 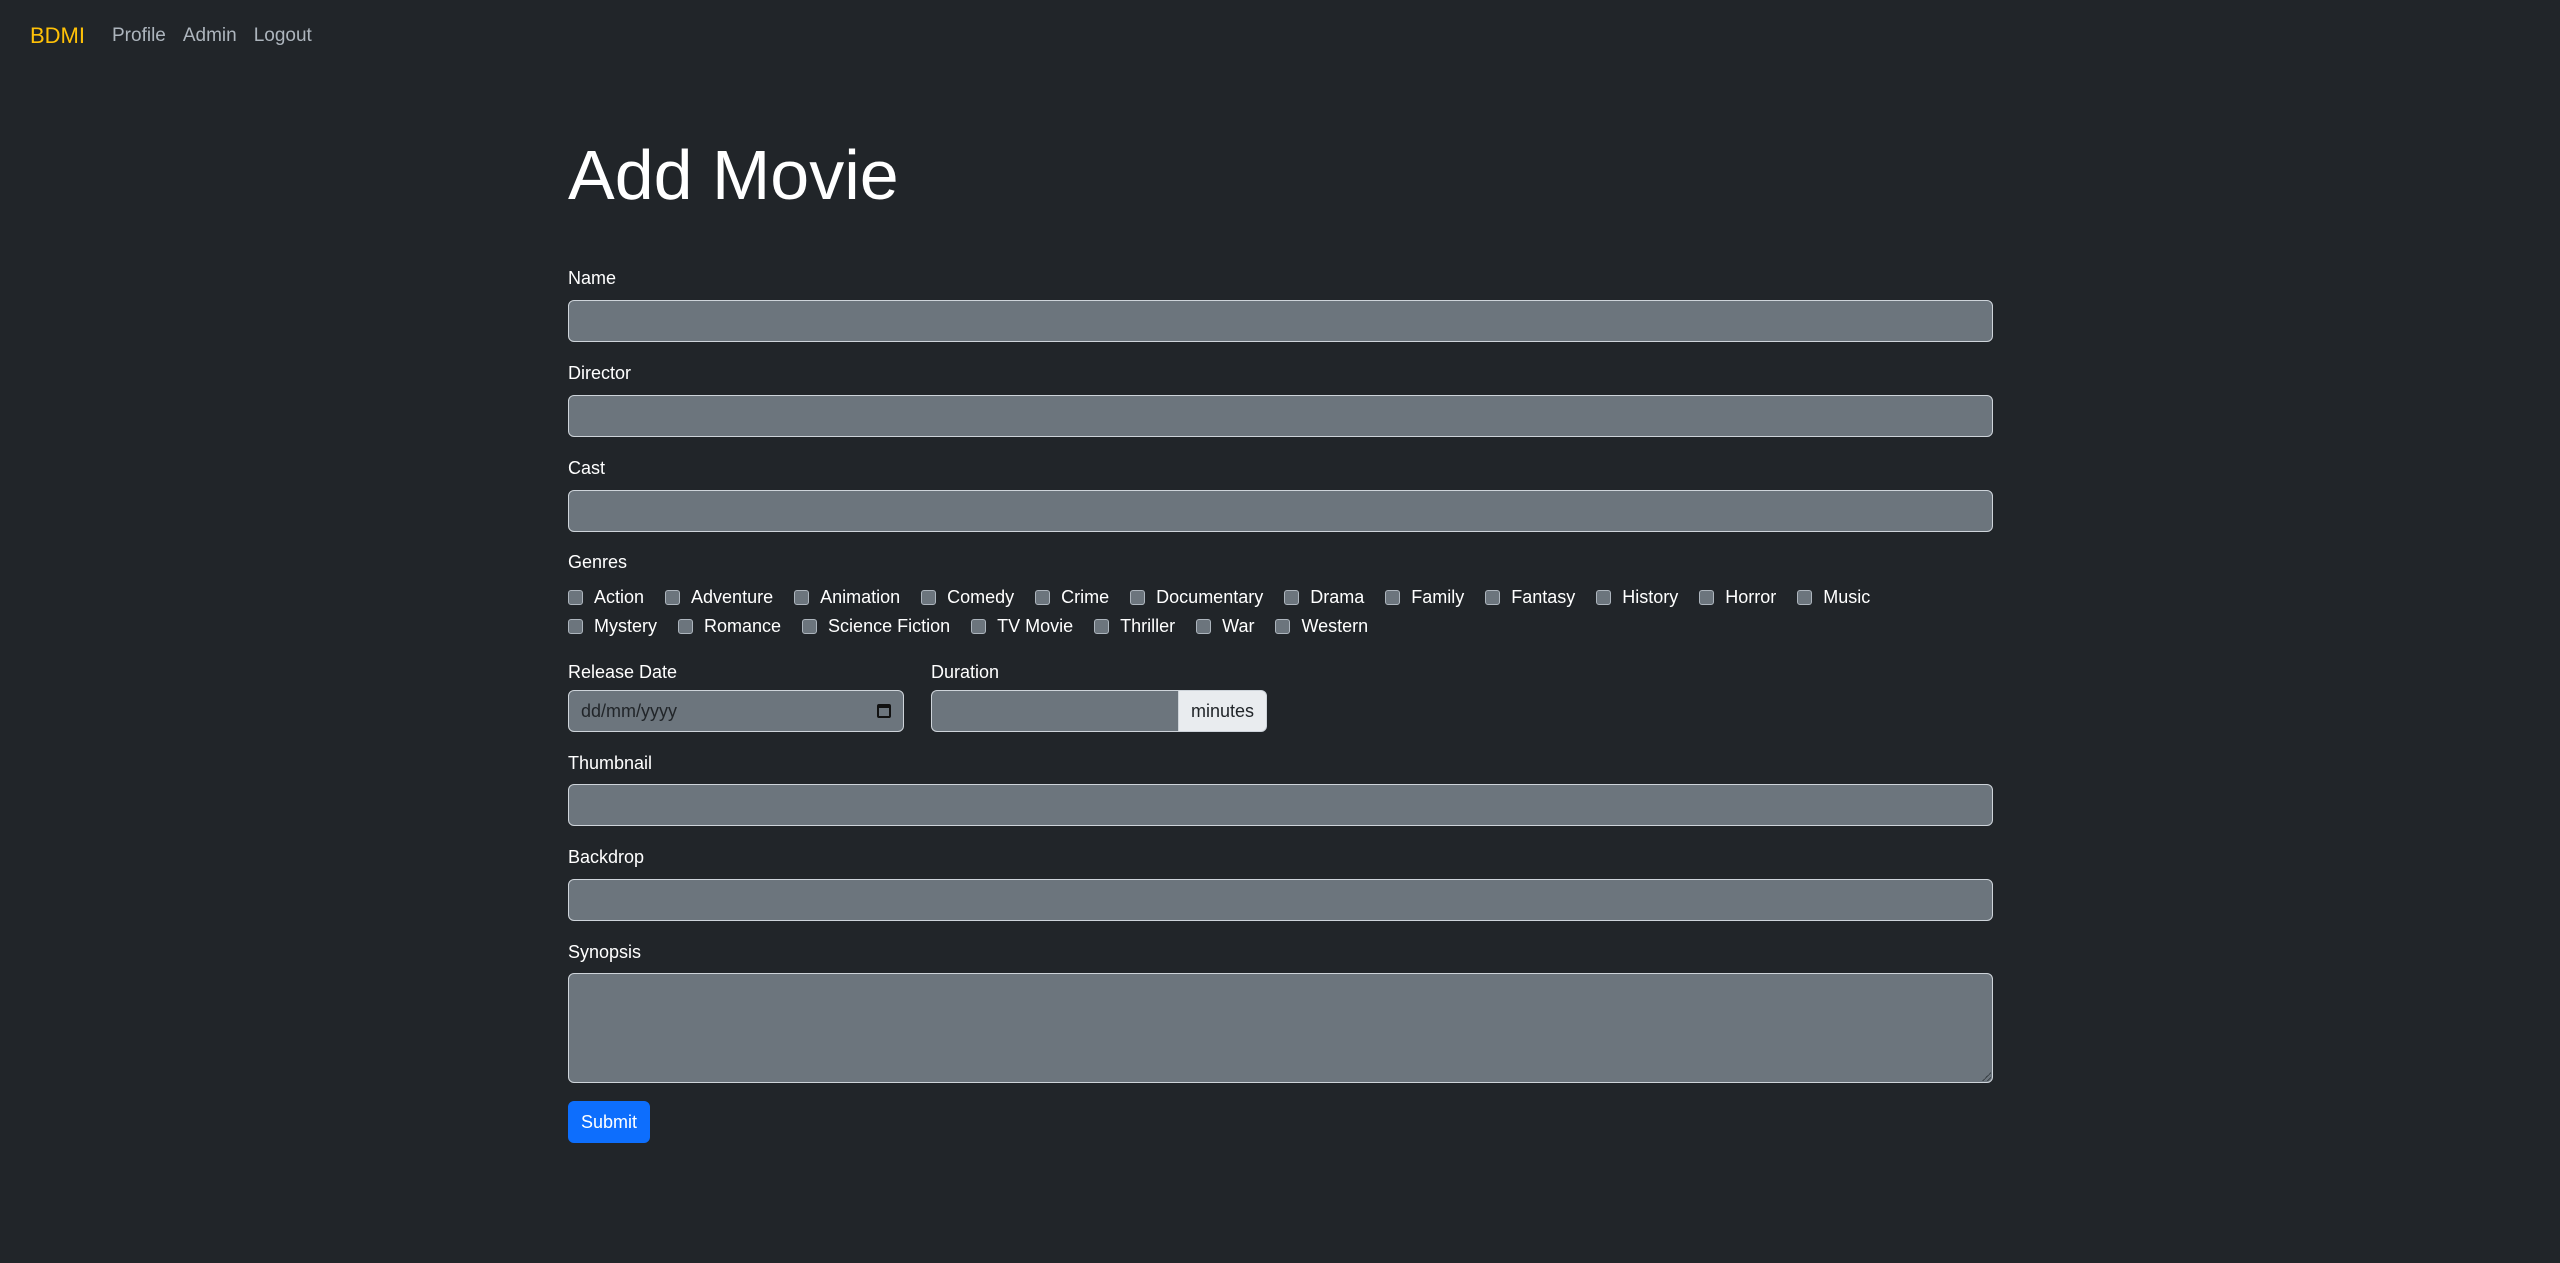 I want to click on duration-input-group: minutes, so click(x=1099, y=711).